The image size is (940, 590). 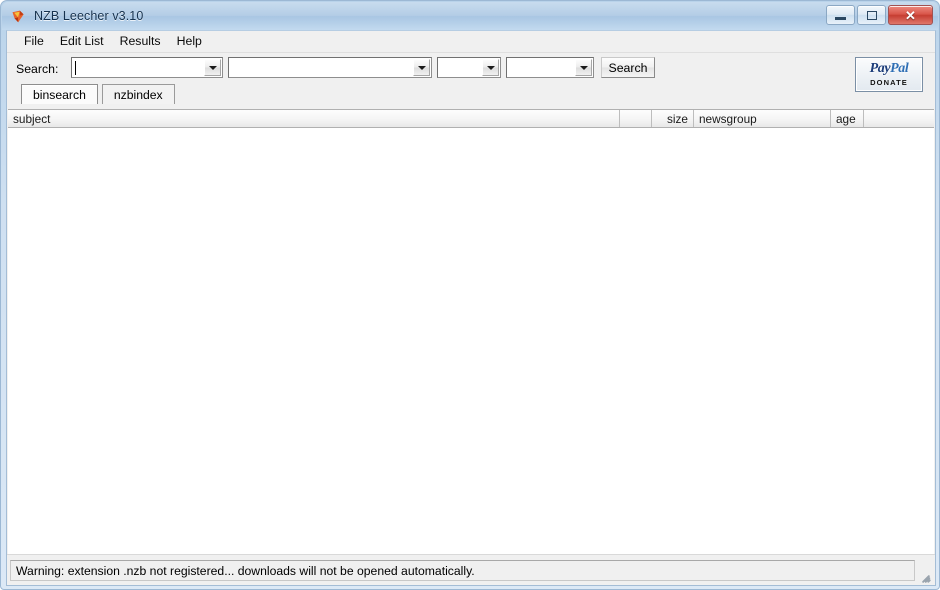 What do you see at coordinates (925, 576) in the screenshot?
I see `resize-grip` at bounding box center [925, 576].